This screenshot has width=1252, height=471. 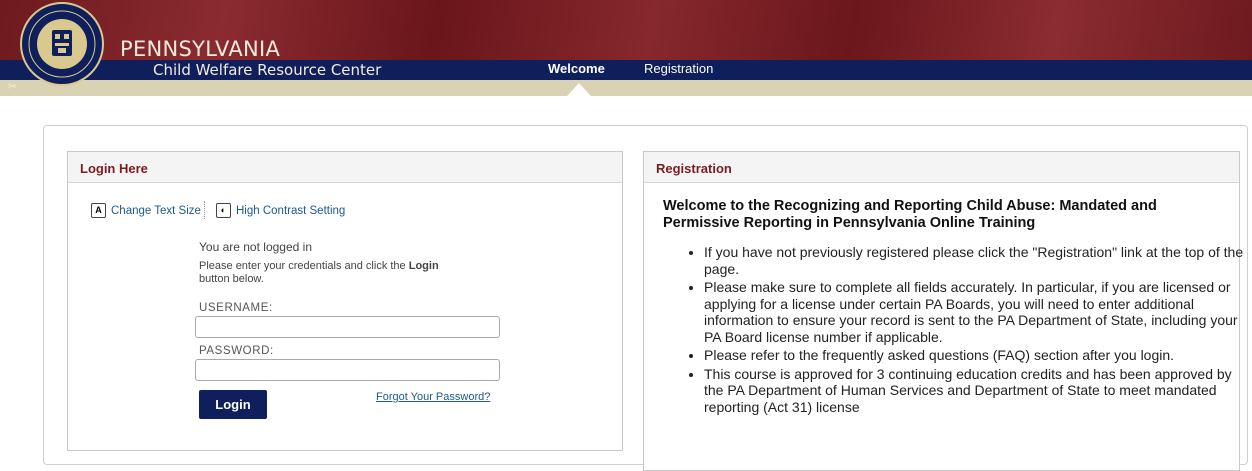 I want to click on high-contrast-link: ◐ High Contrast Setting, so click(x=280, y=210).